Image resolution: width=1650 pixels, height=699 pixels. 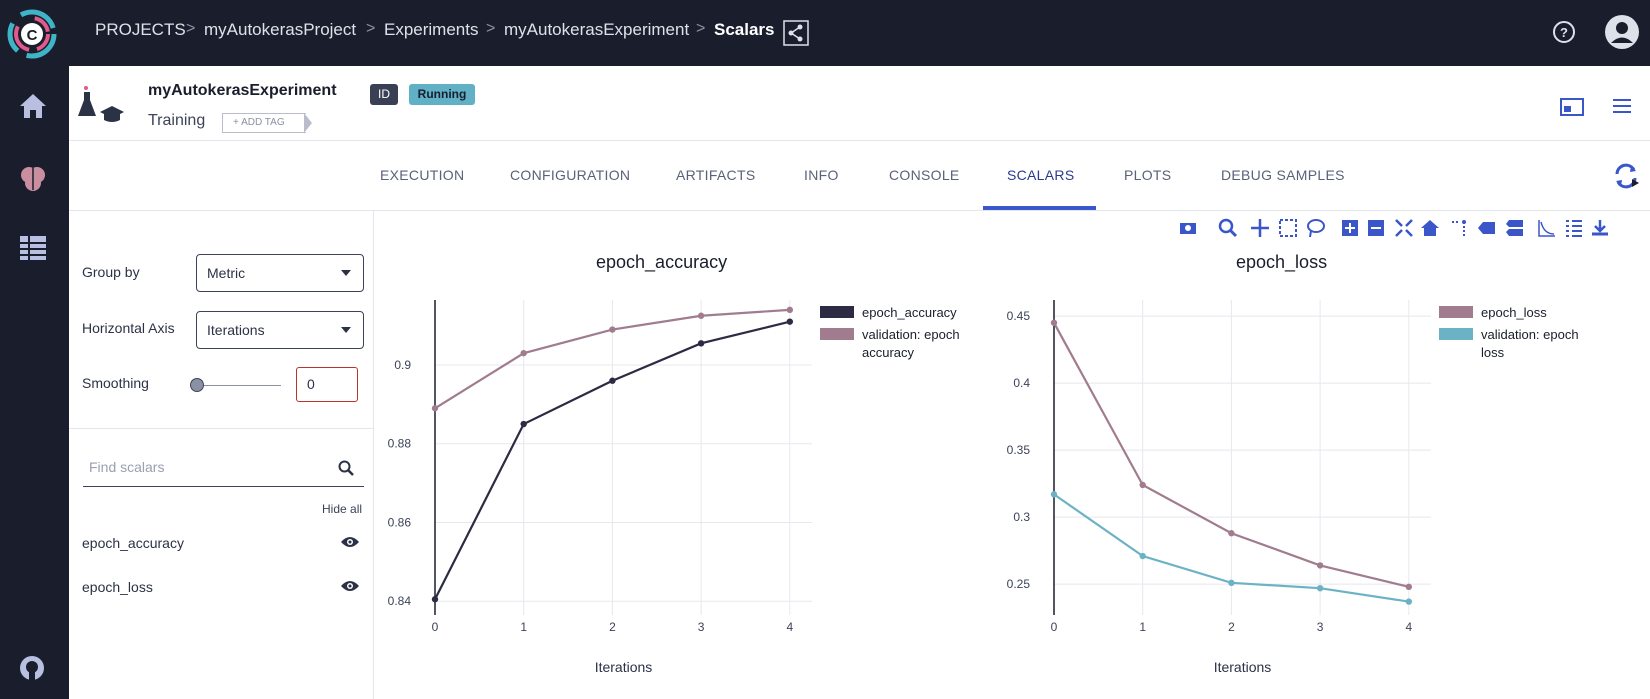 I want to click on y-tick-label: 0.86, so click(x=400, y=522).